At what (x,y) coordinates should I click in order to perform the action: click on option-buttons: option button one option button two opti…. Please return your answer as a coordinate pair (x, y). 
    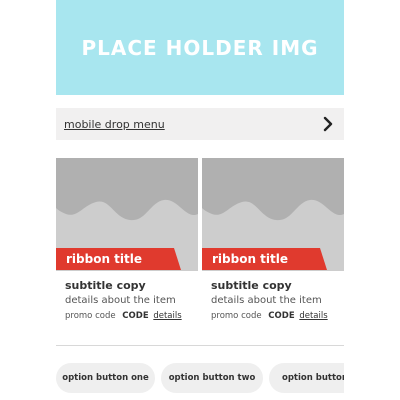
    Looking at the image, I should click on (200, 378).